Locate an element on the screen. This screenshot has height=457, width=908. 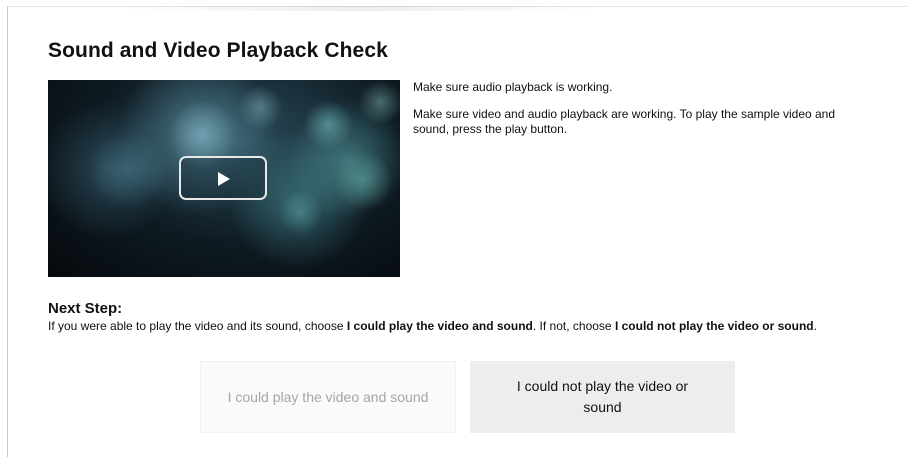
play-button is located at coordinates (223, 178).